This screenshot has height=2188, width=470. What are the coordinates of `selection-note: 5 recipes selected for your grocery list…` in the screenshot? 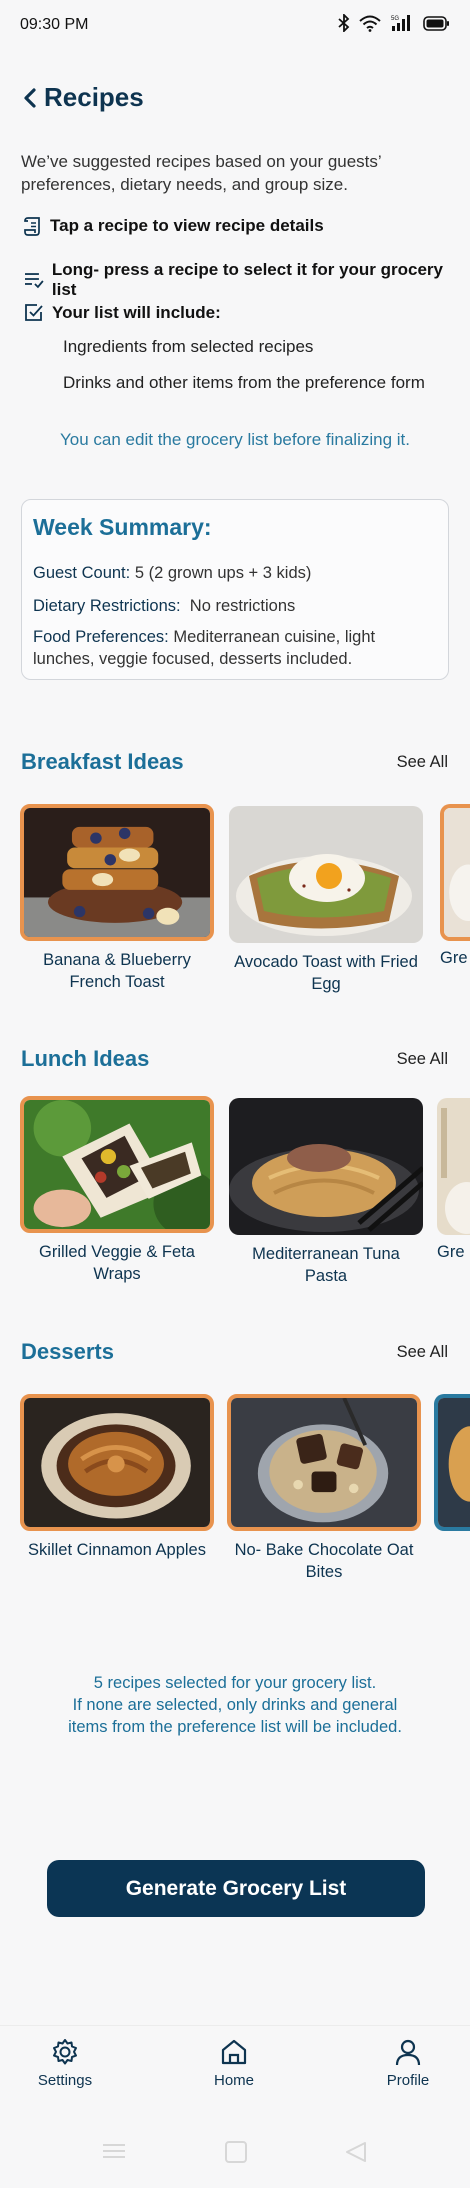 It's located at (235, 1705).